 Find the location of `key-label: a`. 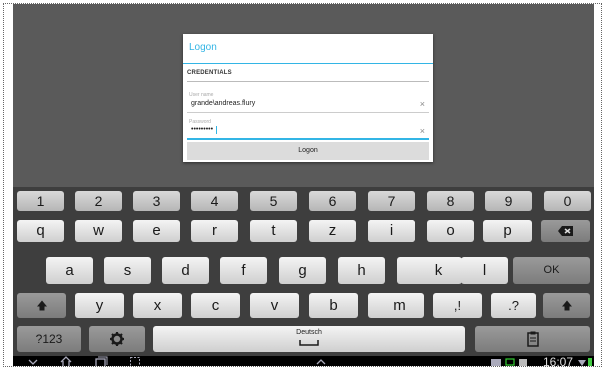

key-label: a is located at coordinates (69, 270).